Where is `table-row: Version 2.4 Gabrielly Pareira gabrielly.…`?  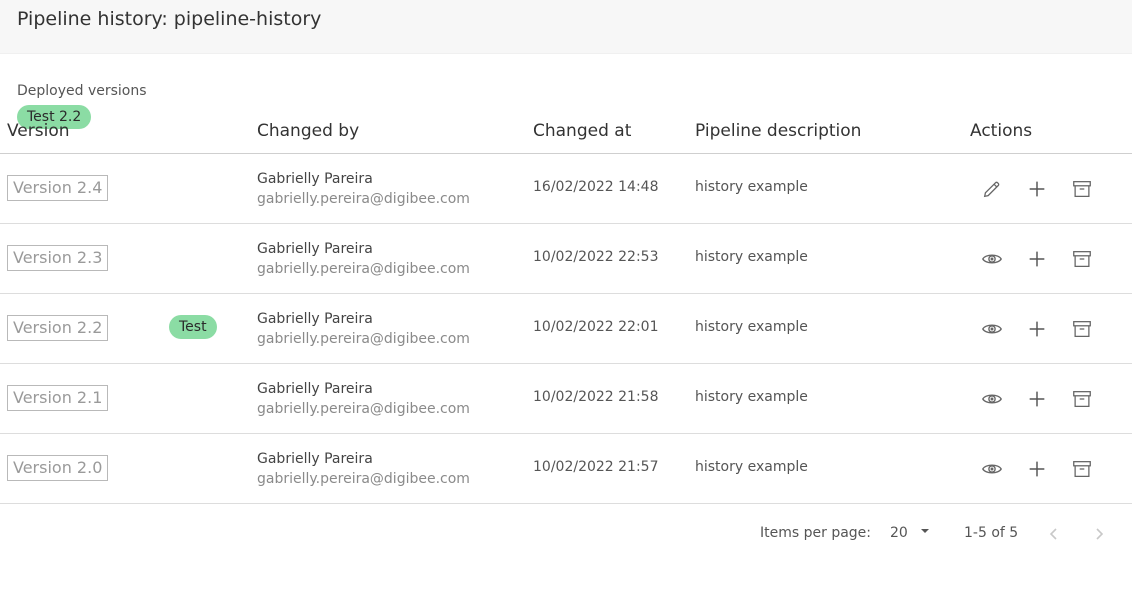 table-row: Version 2.4 Gabrielly Pareira gabrielly.… is located at coordinates (566, 189).